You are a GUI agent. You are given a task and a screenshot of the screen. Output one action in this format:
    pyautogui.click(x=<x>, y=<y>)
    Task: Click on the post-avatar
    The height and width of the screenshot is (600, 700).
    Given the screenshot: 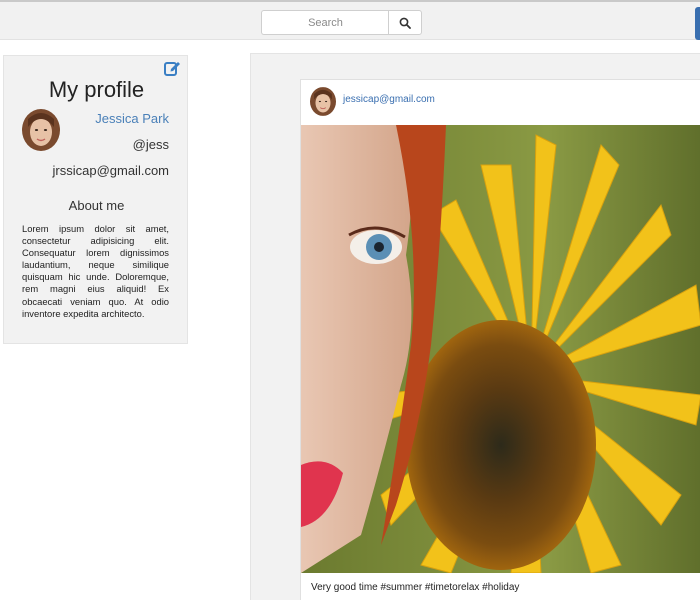 What is the action you would take?
    pyautogui.click(x=323, y=101)
    